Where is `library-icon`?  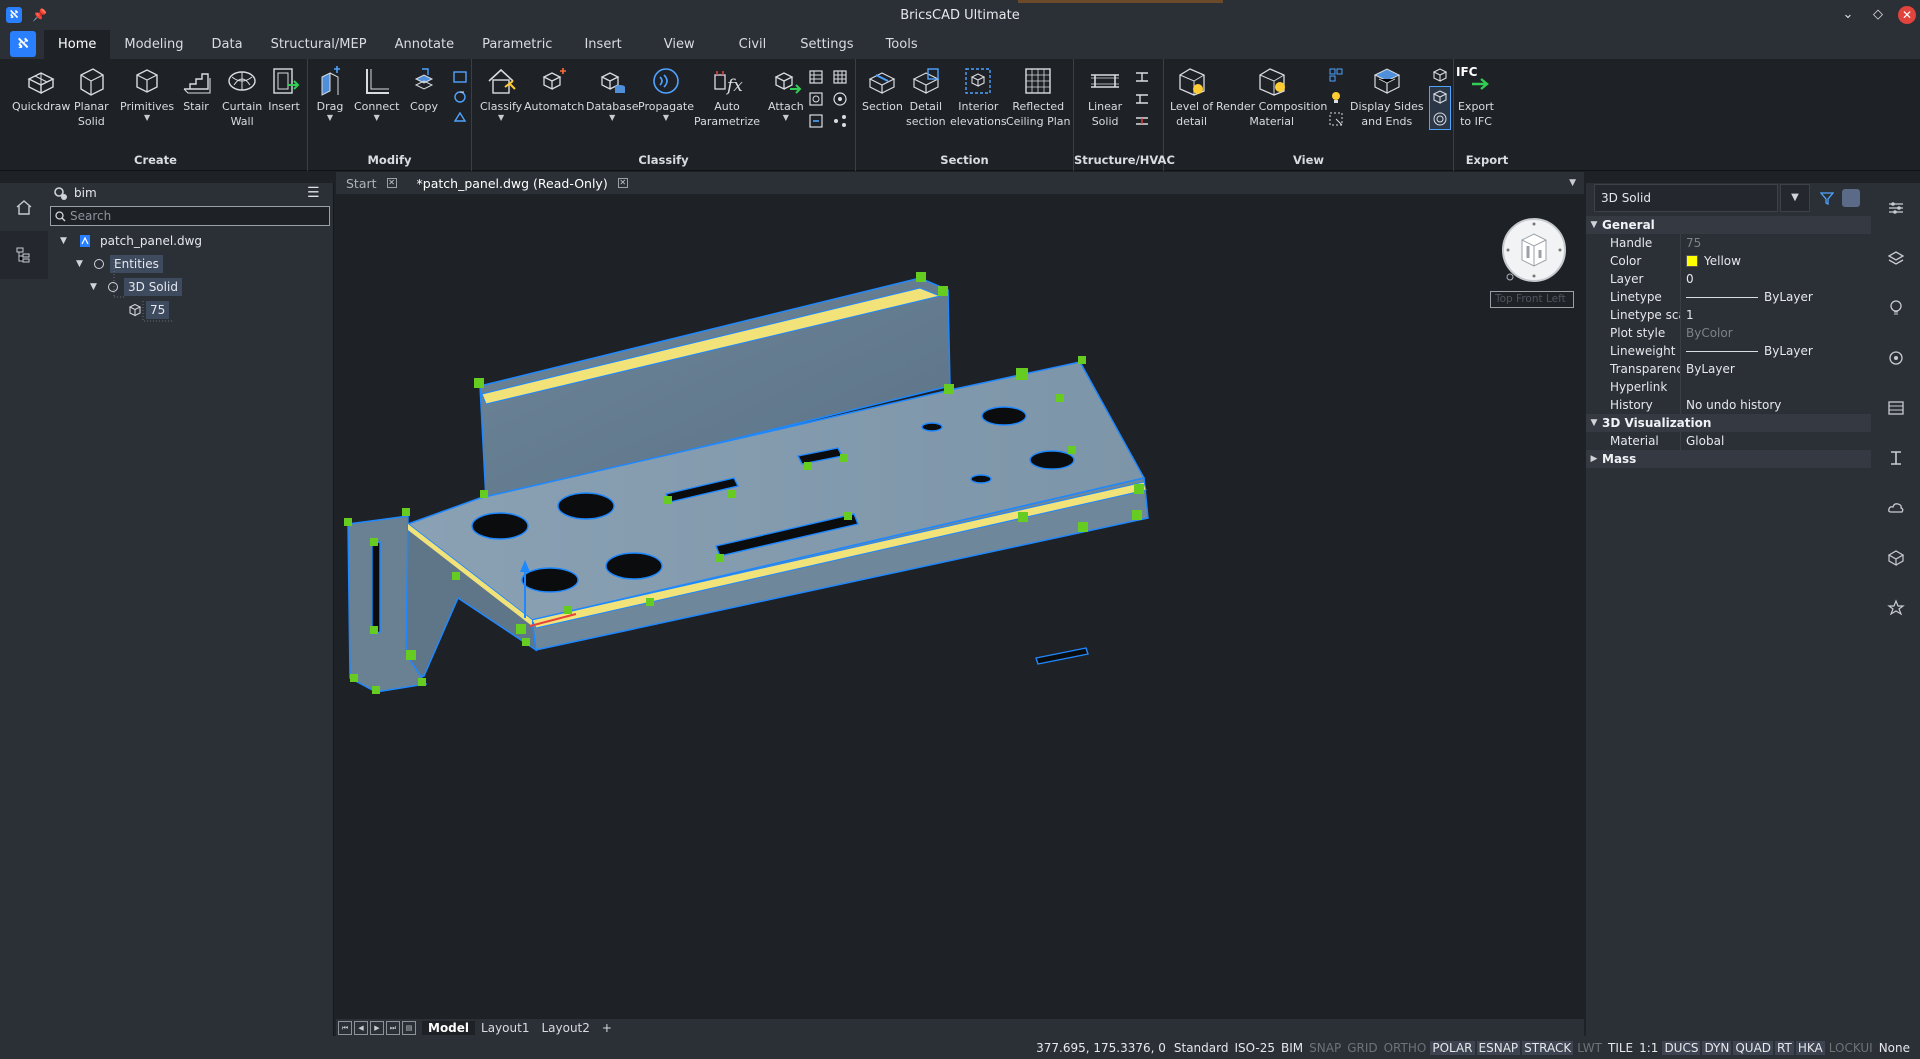 library-icon is located at coordinates (1895, 408).